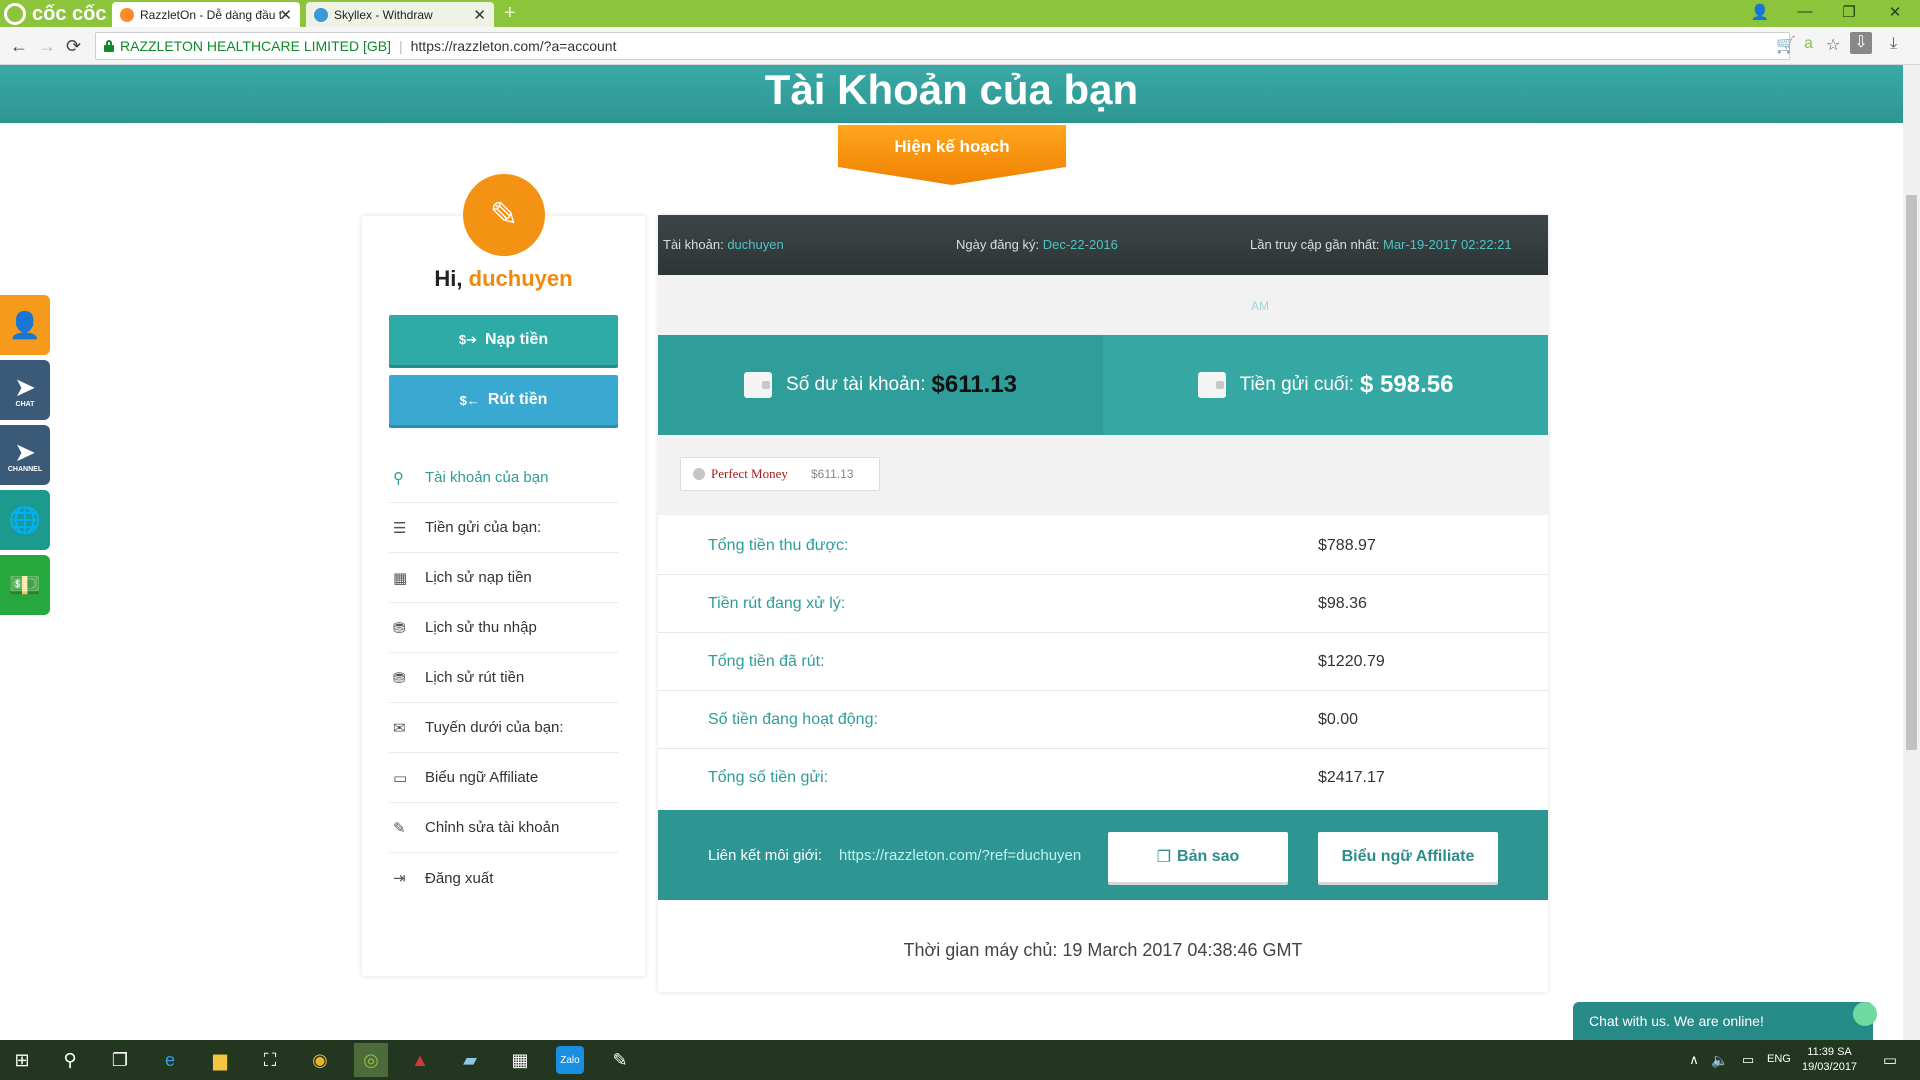 This screenshot has height=1080, width=1920. What do you see at coordinates (503, 578) in the screenshot?
I see `sidebar-item-deposit-history: ▦ Lịch sử nạp tiền` at bounding box center [503, 578].